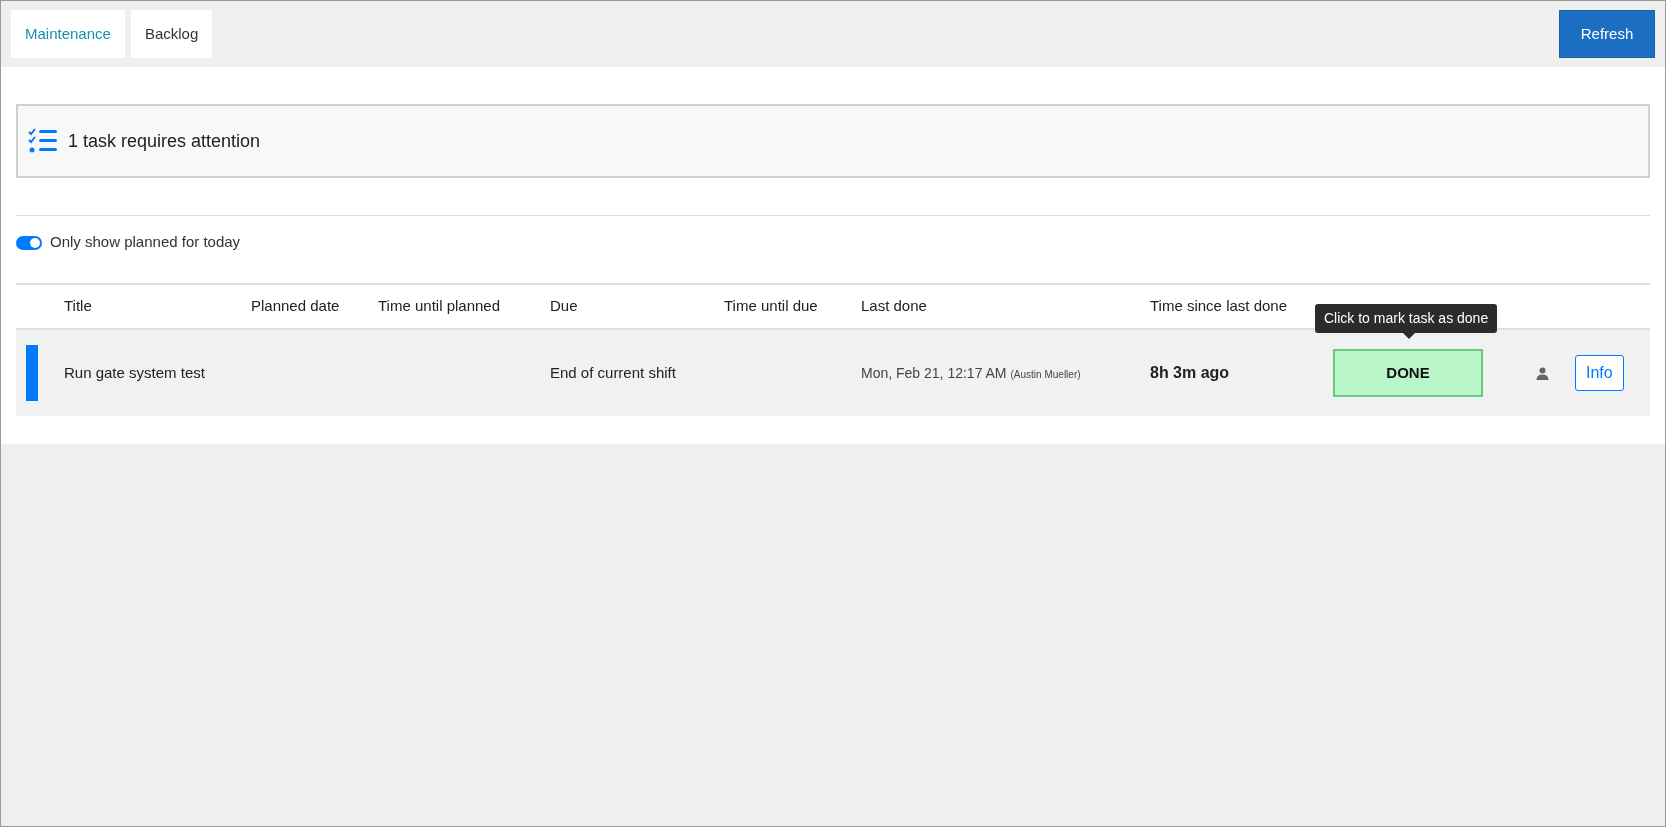 Image resolution: width=1666 pixels, height=827 pixels. What do you see at coordinates (68, 34) in the screenshot?
I see `tab: Maintenance` at bounding box center [68, 34].